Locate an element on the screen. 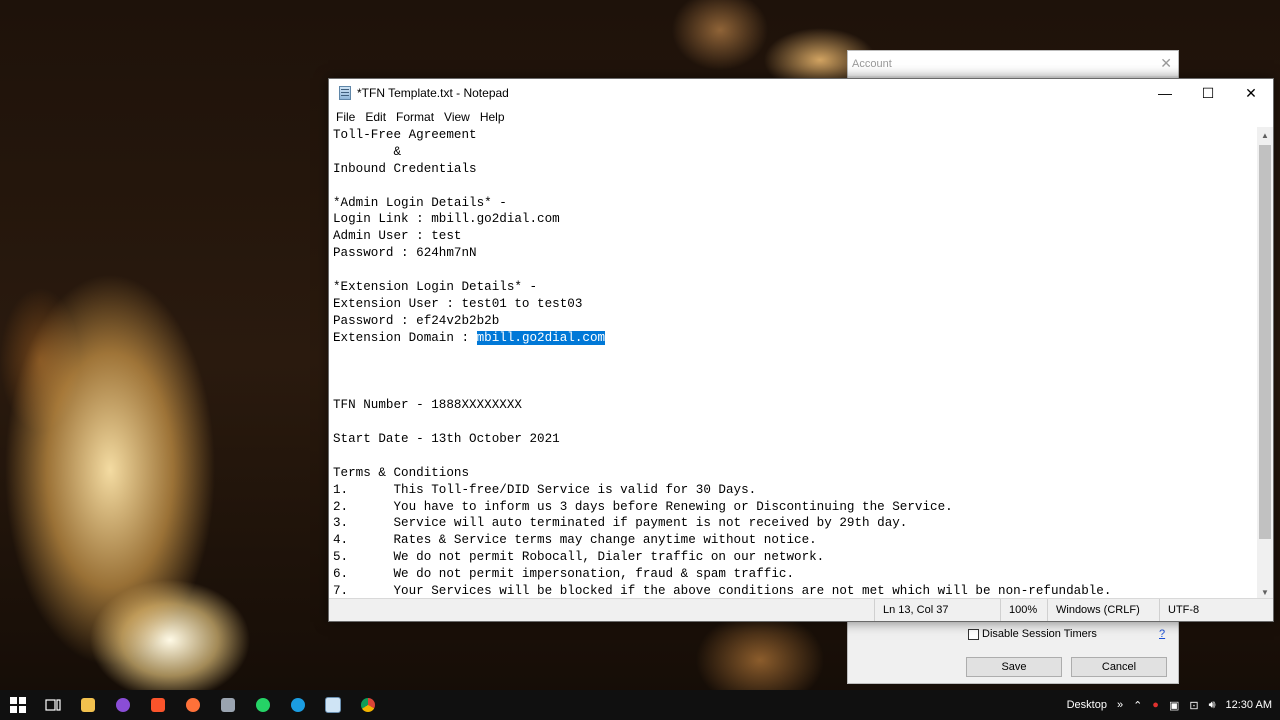  firefox-icon is located at coordinates (192, 705).